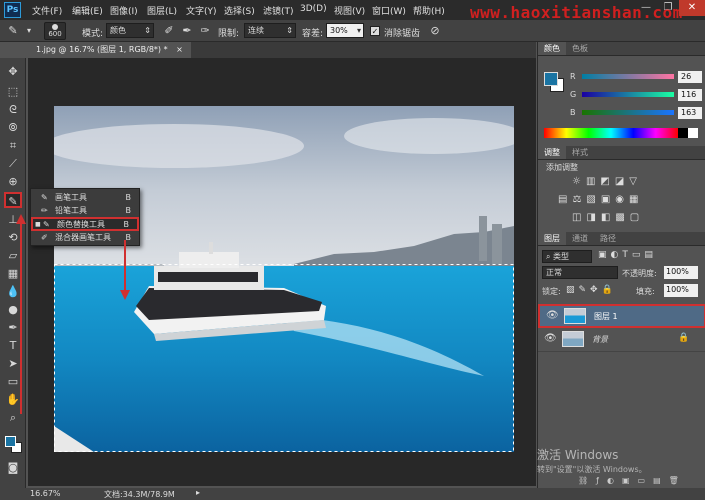 The width and height of the screenshot is (705, 500). Describe the element at coordinates (600, 199) in the screenshot. I see `adjustment-icons-row-2: ▤⚖▧▣◉▦` at that location.